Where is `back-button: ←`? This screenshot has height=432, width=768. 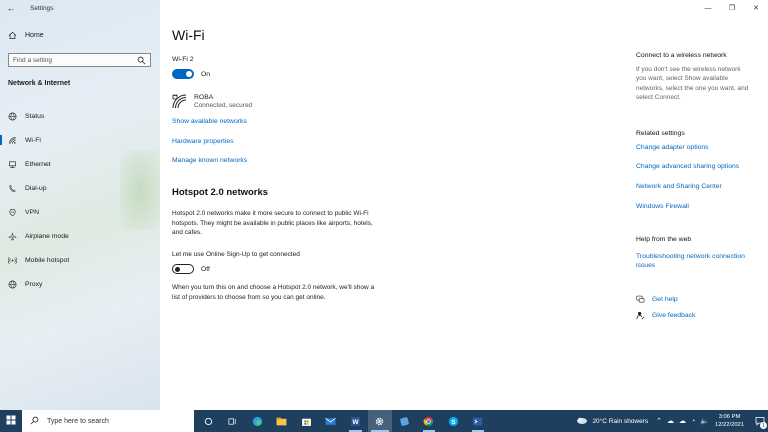 back-button: ← is located at coordinates (11, 8).